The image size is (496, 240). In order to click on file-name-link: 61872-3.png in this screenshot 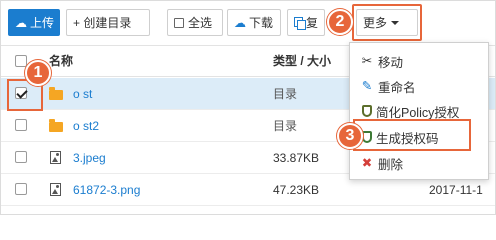, I will do `click(106, 190)`.